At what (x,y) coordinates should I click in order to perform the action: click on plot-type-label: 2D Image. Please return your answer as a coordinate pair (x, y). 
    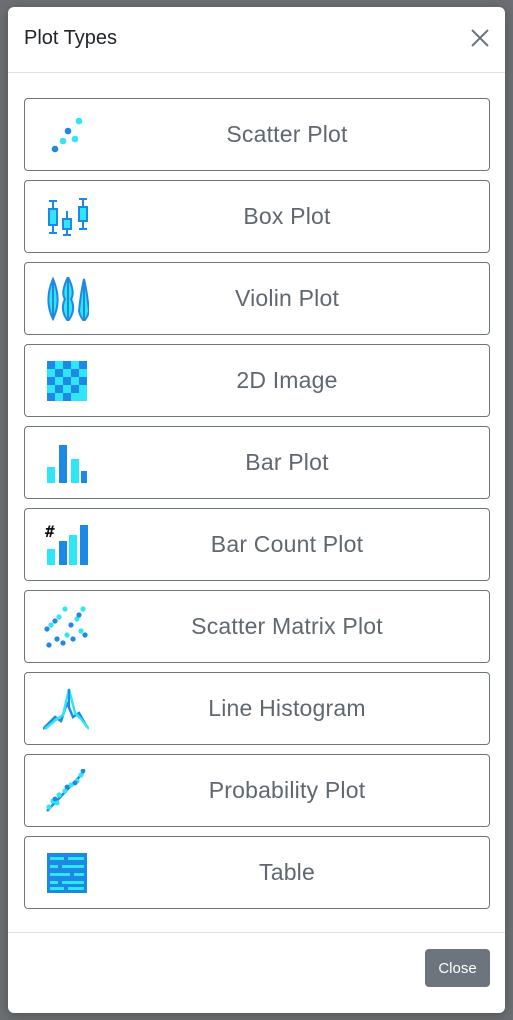
    Looking at the image, I should click on (287, 380).